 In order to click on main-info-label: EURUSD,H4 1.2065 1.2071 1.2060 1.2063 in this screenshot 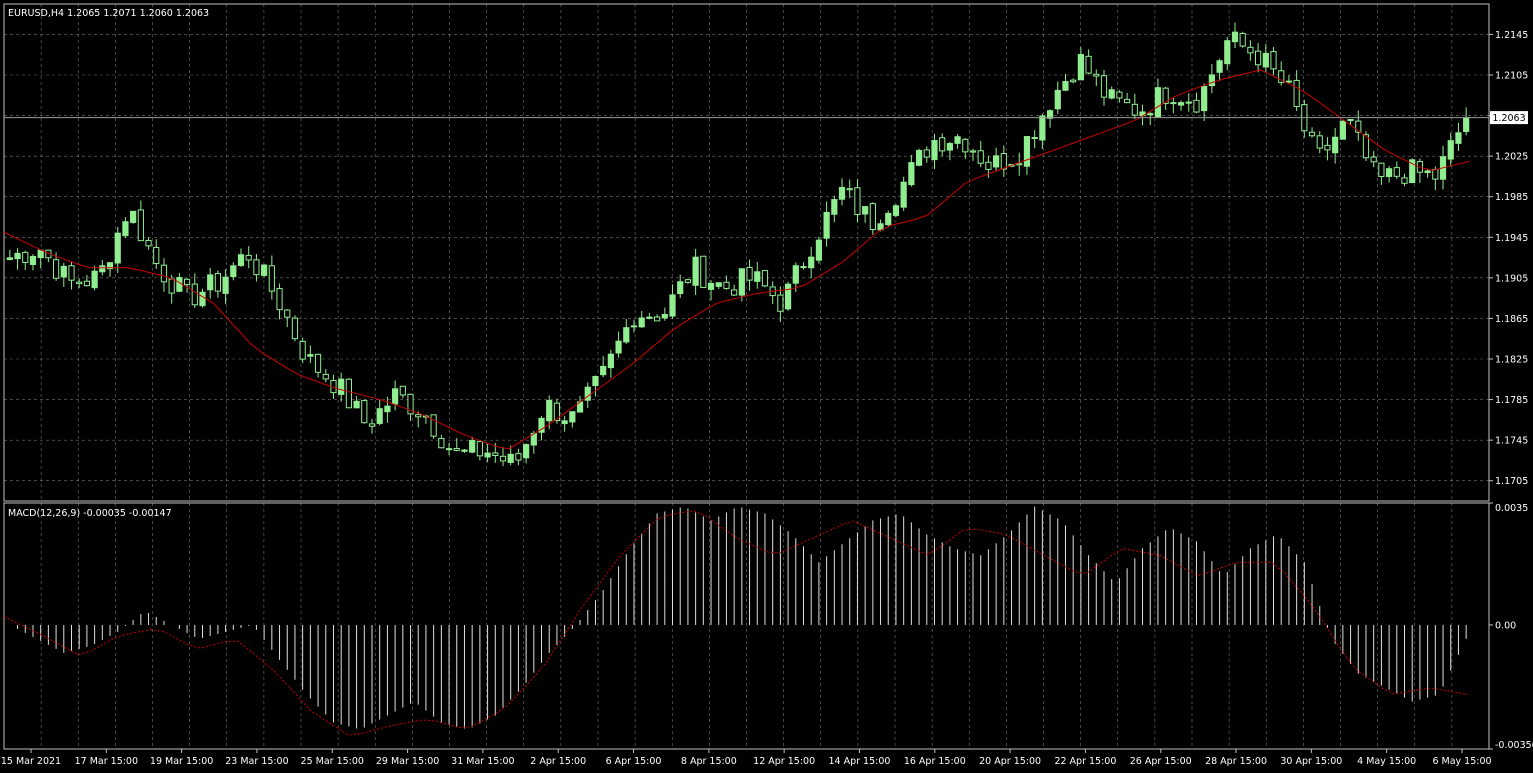, I will do `click(108, 13)`.